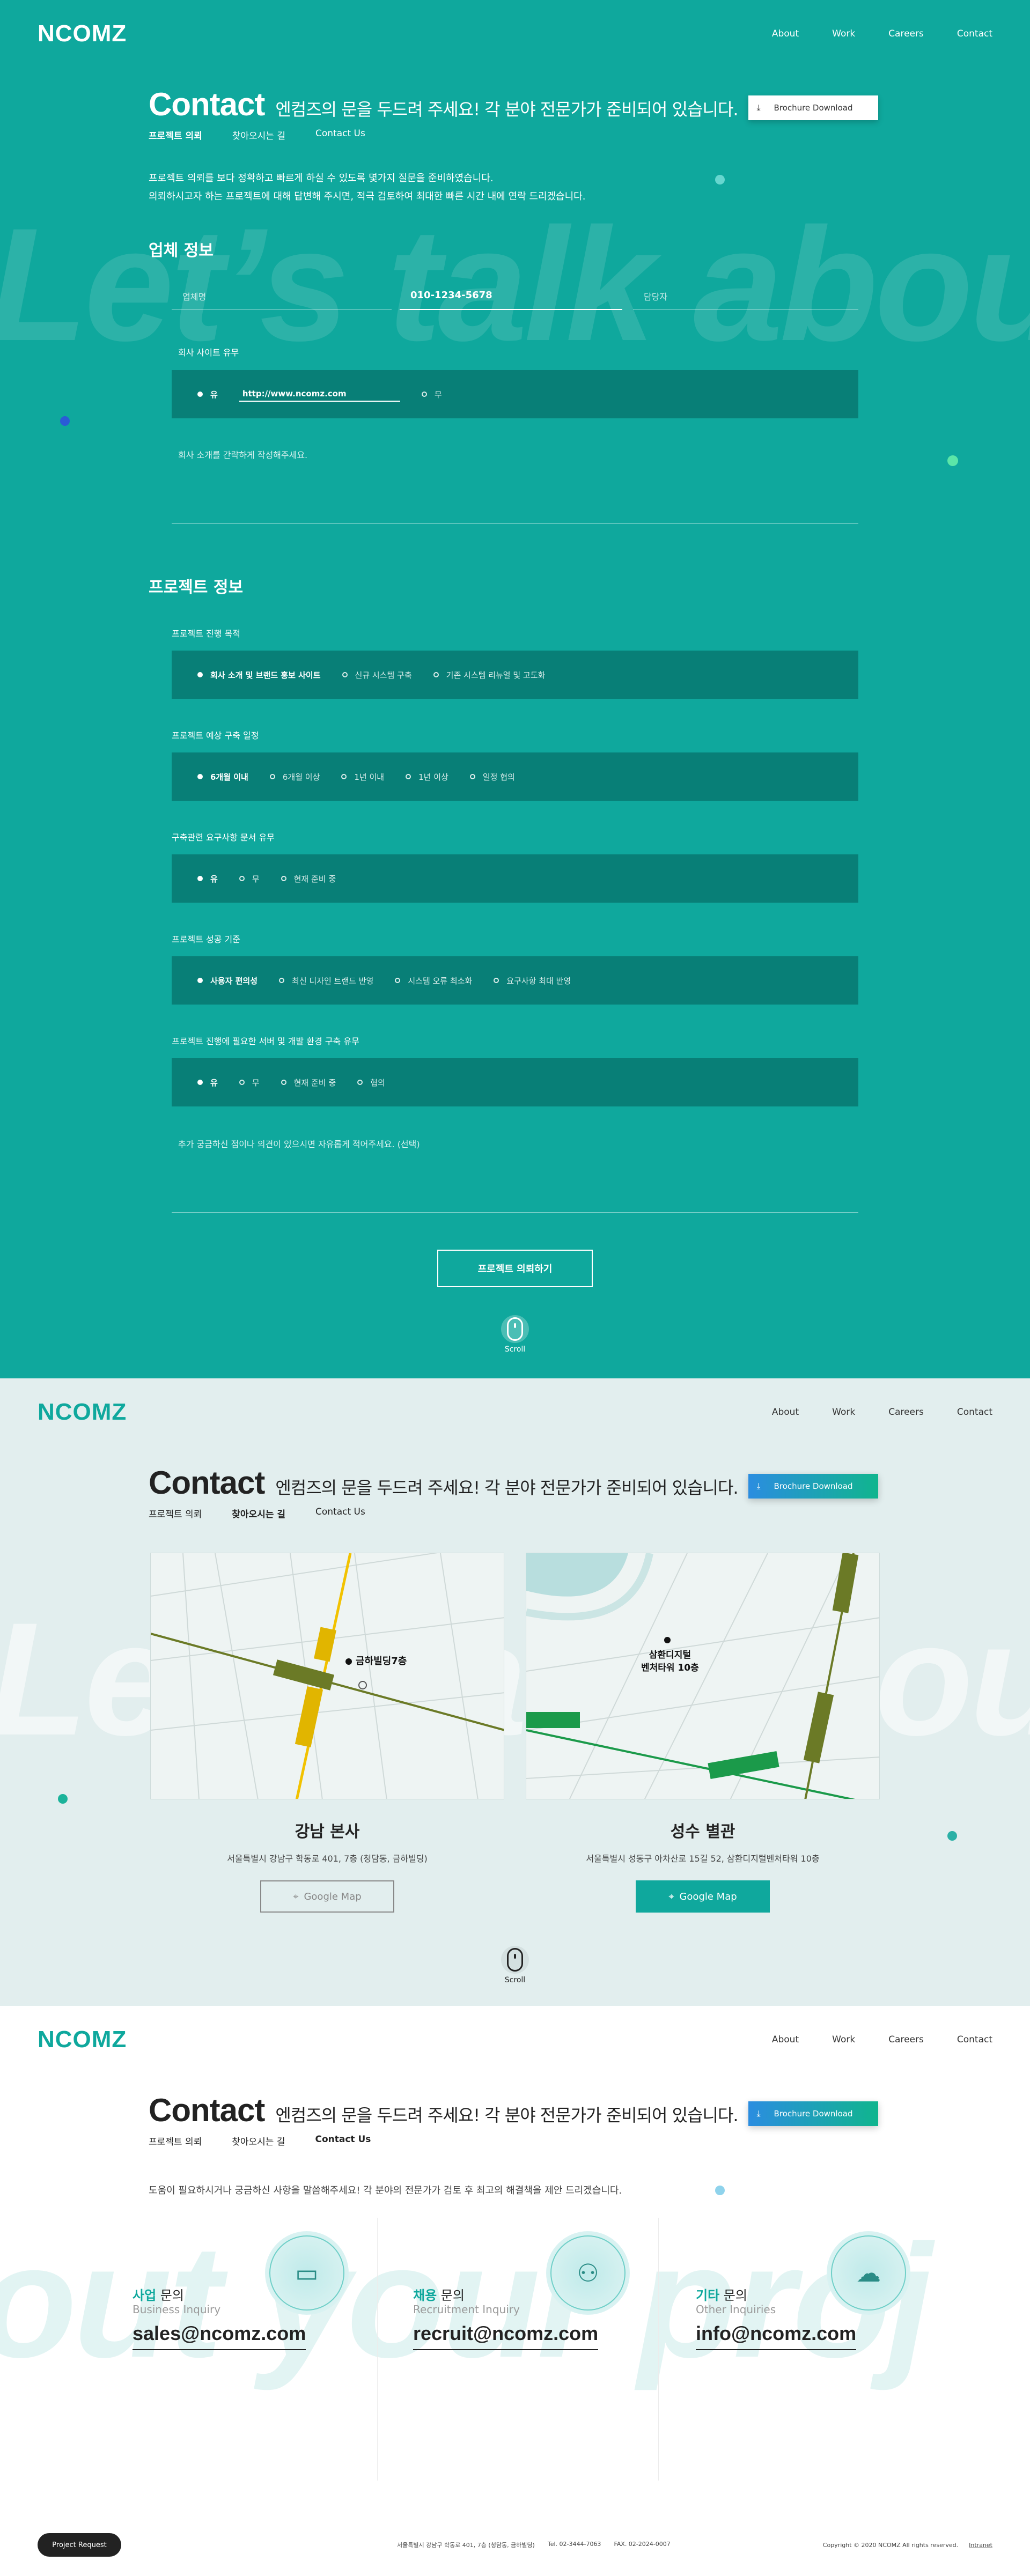 This screenshot has height=2576, width=1030. I want to click on email-link: recruit@ncomz.com, so click(506, 2336).